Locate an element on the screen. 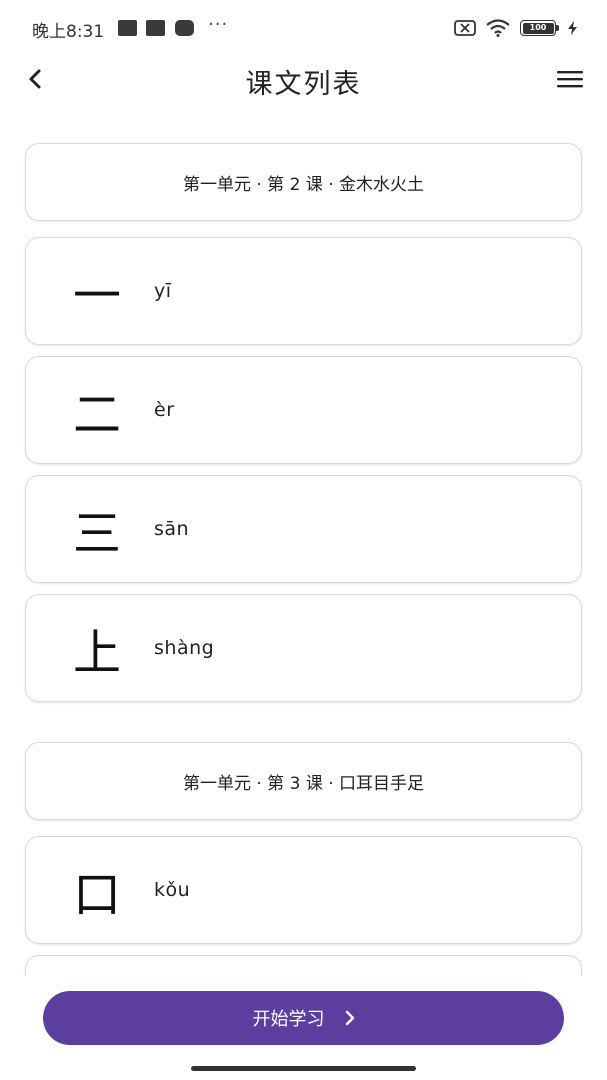  character-item: 口 kǒu is located at coordinates (303, 890).